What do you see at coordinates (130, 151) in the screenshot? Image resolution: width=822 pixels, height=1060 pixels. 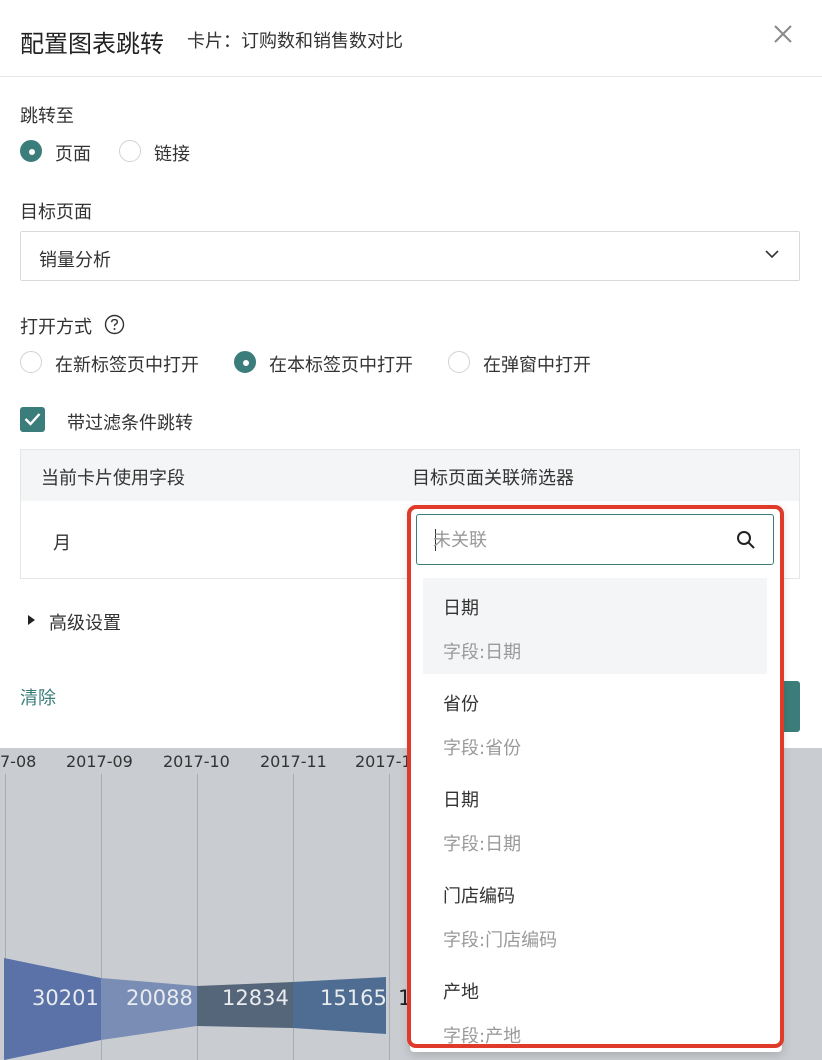 I see `radio-link` at bounding box center [130, 151].